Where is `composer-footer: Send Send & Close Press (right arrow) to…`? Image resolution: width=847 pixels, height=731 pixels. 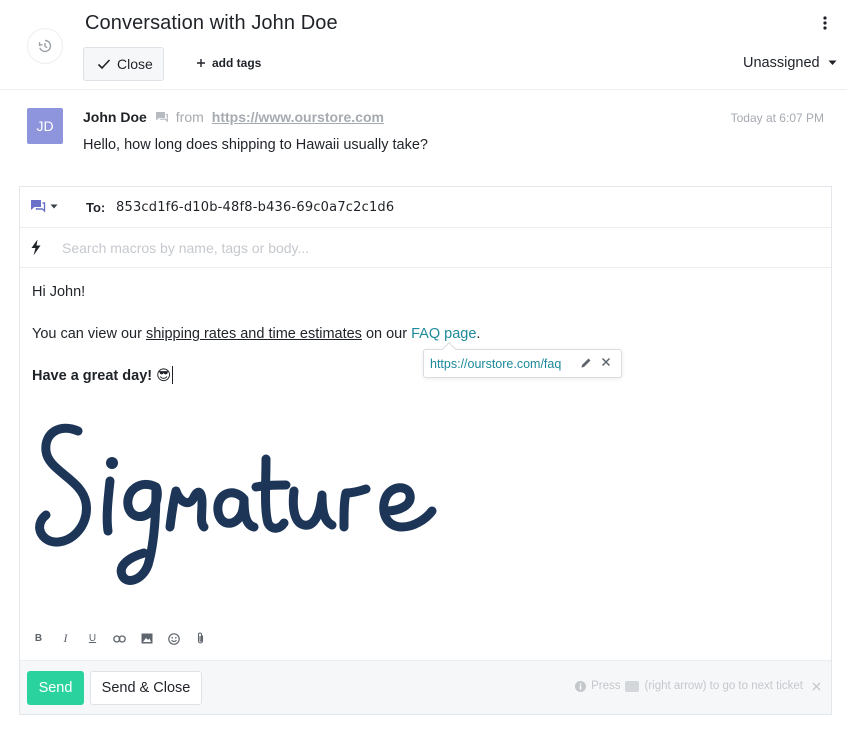
composer-footer: Send Send & Close Press (right arrow) to… is located at coordinates (425, 687).